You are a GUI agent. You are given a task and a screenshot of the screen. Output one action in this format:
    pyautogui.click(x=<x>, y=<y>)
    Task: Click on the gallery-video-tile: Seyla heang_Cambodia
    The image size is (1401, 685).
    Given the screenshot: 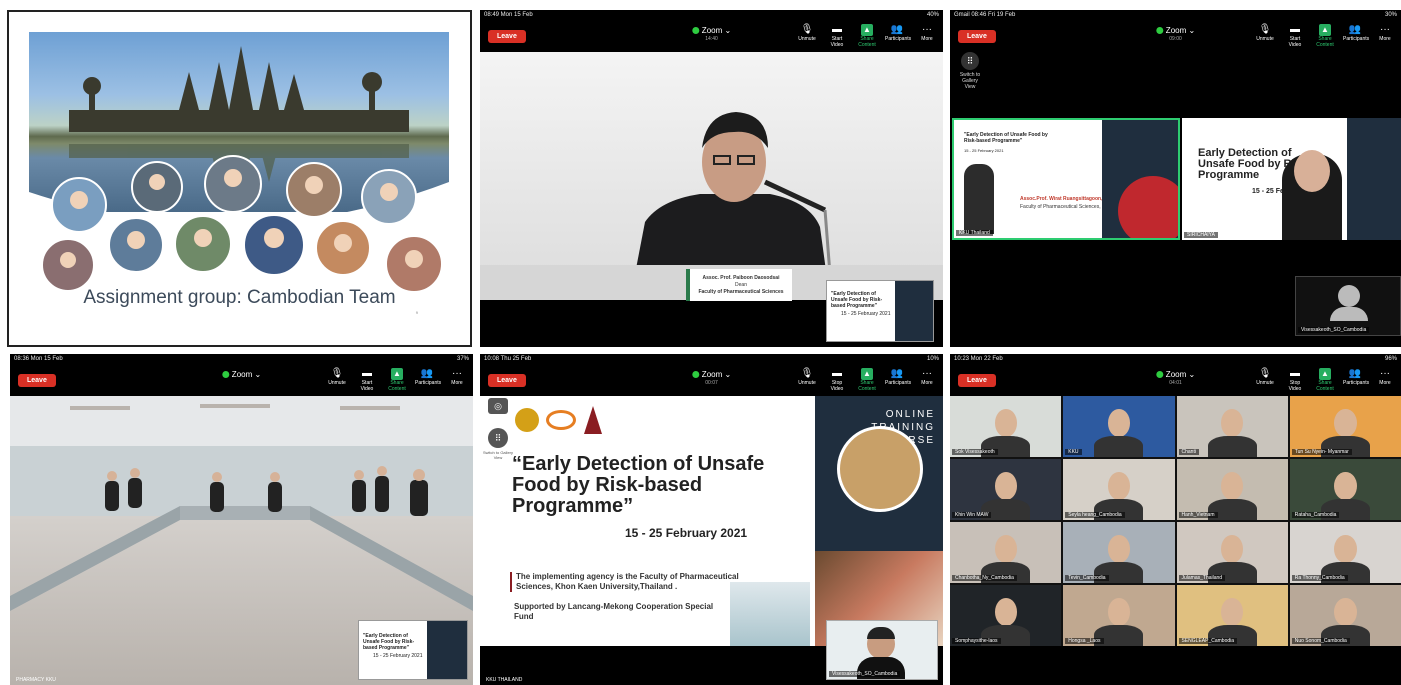 What is the action you would take?
    pyautogui.click(x=1119, y=489)
    